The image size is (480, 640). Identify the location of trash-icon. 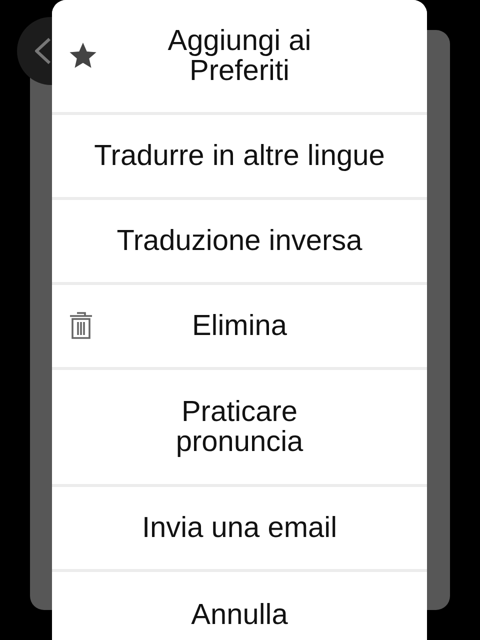
(81, 325).